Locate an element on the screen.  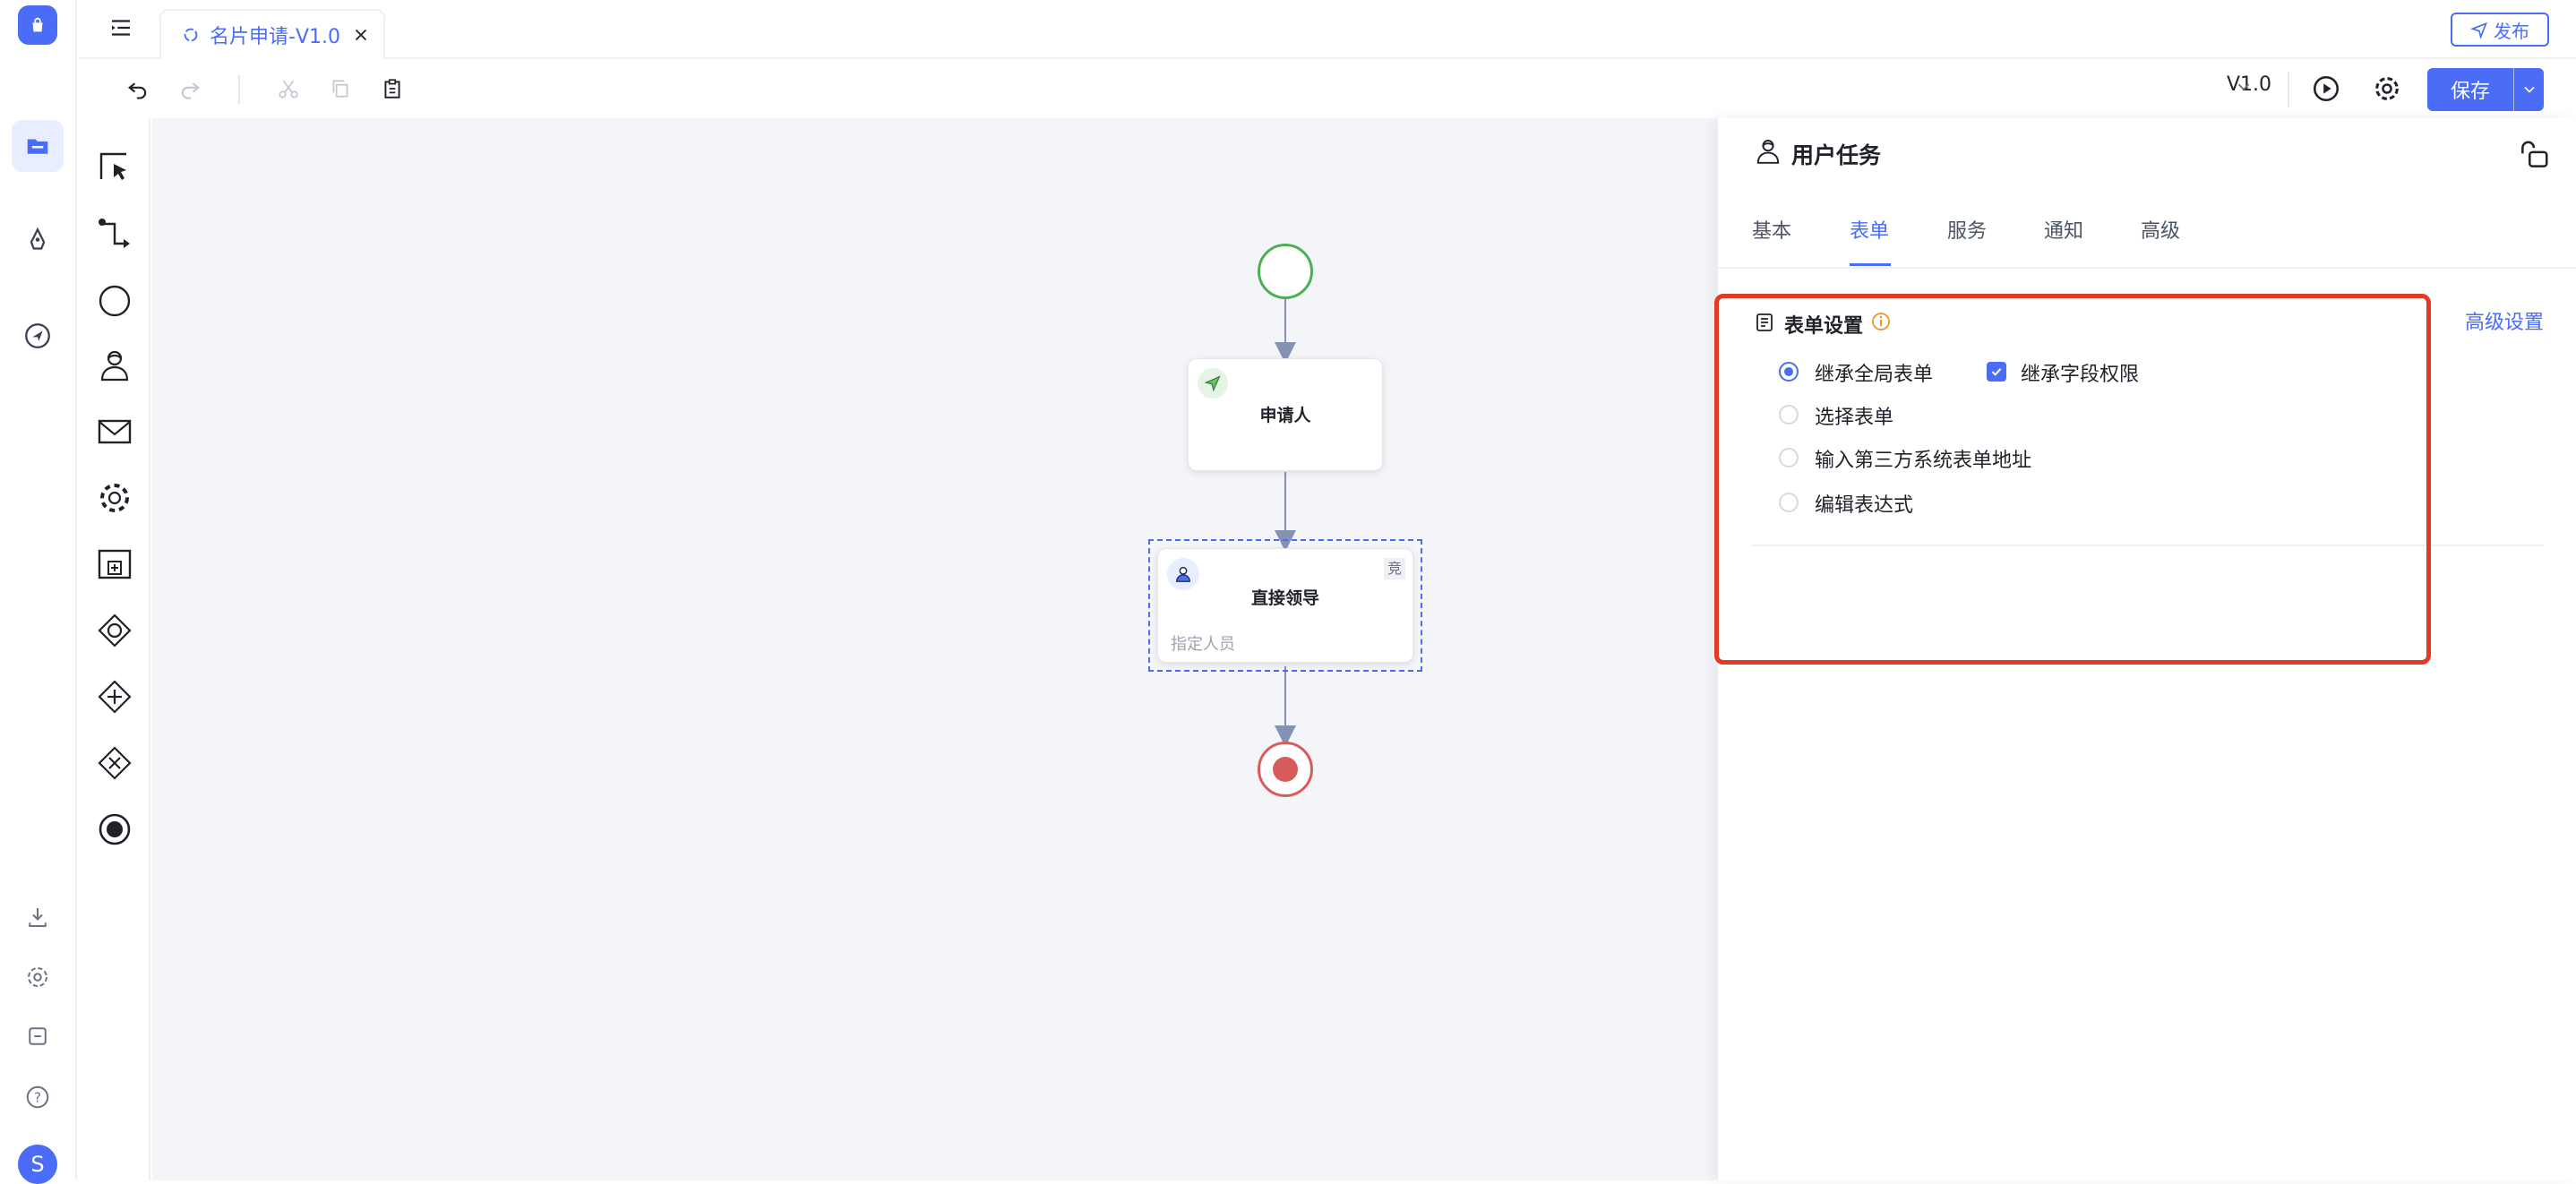
rail-item-send is located at coordinates (38, 336).